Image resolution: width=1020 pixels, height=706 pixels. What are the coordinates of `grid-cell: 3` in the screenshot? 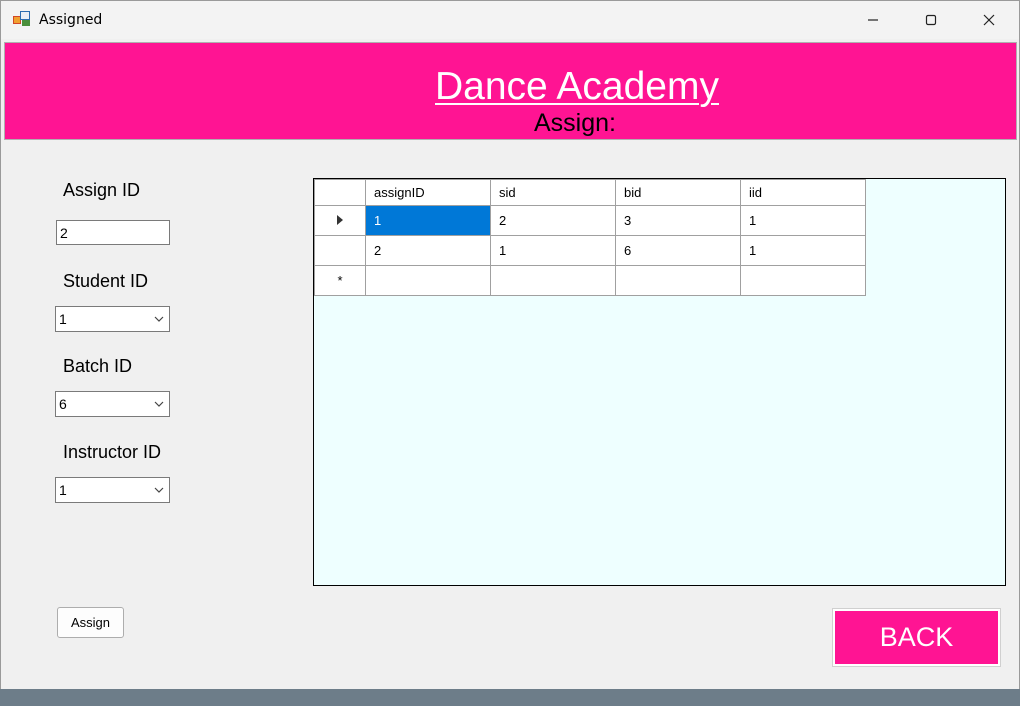 It's located at (678, 220).